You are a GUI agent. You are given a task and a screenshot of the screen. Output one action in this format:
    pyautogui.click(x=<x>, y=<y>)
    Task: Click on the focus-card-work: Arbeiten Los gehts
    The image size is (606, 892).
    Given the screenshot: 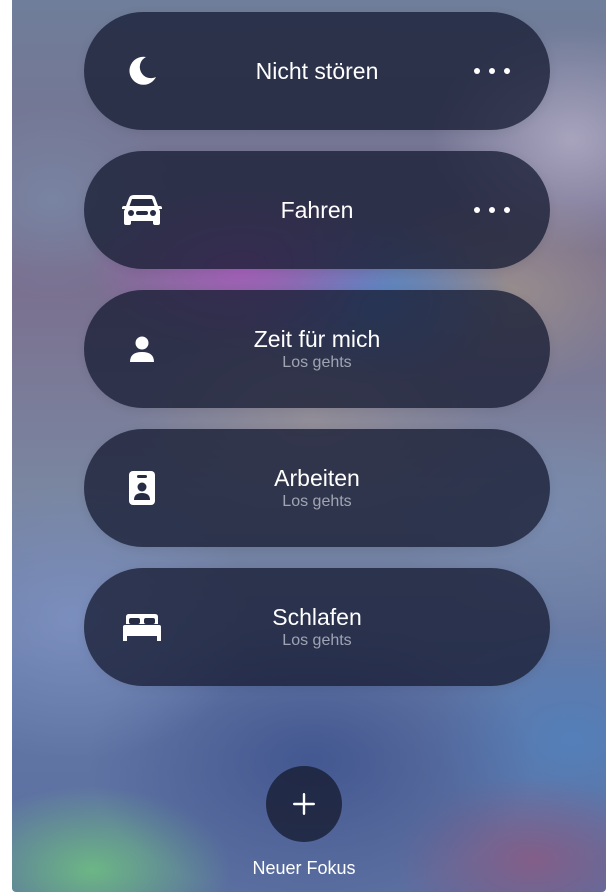 What is the action you would take?
    pyautogui.click(x=317, y=488)
    